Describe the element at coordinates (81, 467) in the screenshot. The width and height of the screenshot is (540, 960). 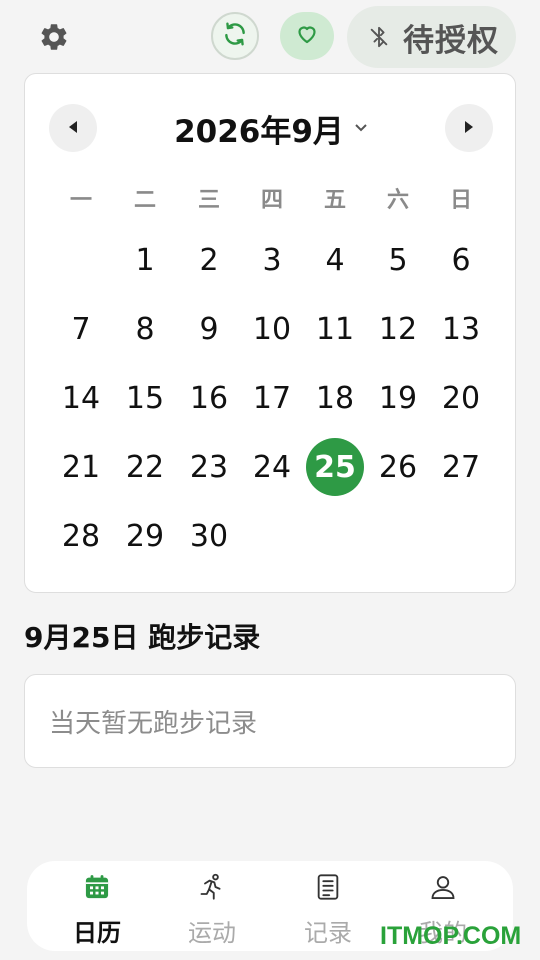
I see `day-cell: 21` at that location.